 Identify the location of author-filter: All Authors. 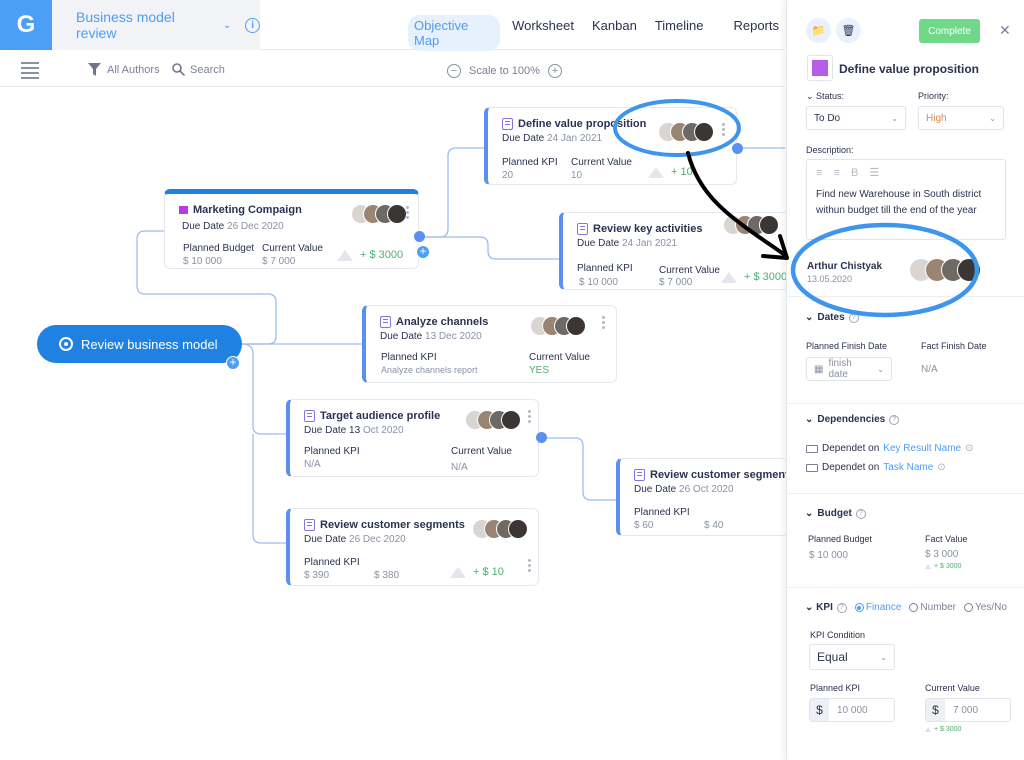
(124, 69).